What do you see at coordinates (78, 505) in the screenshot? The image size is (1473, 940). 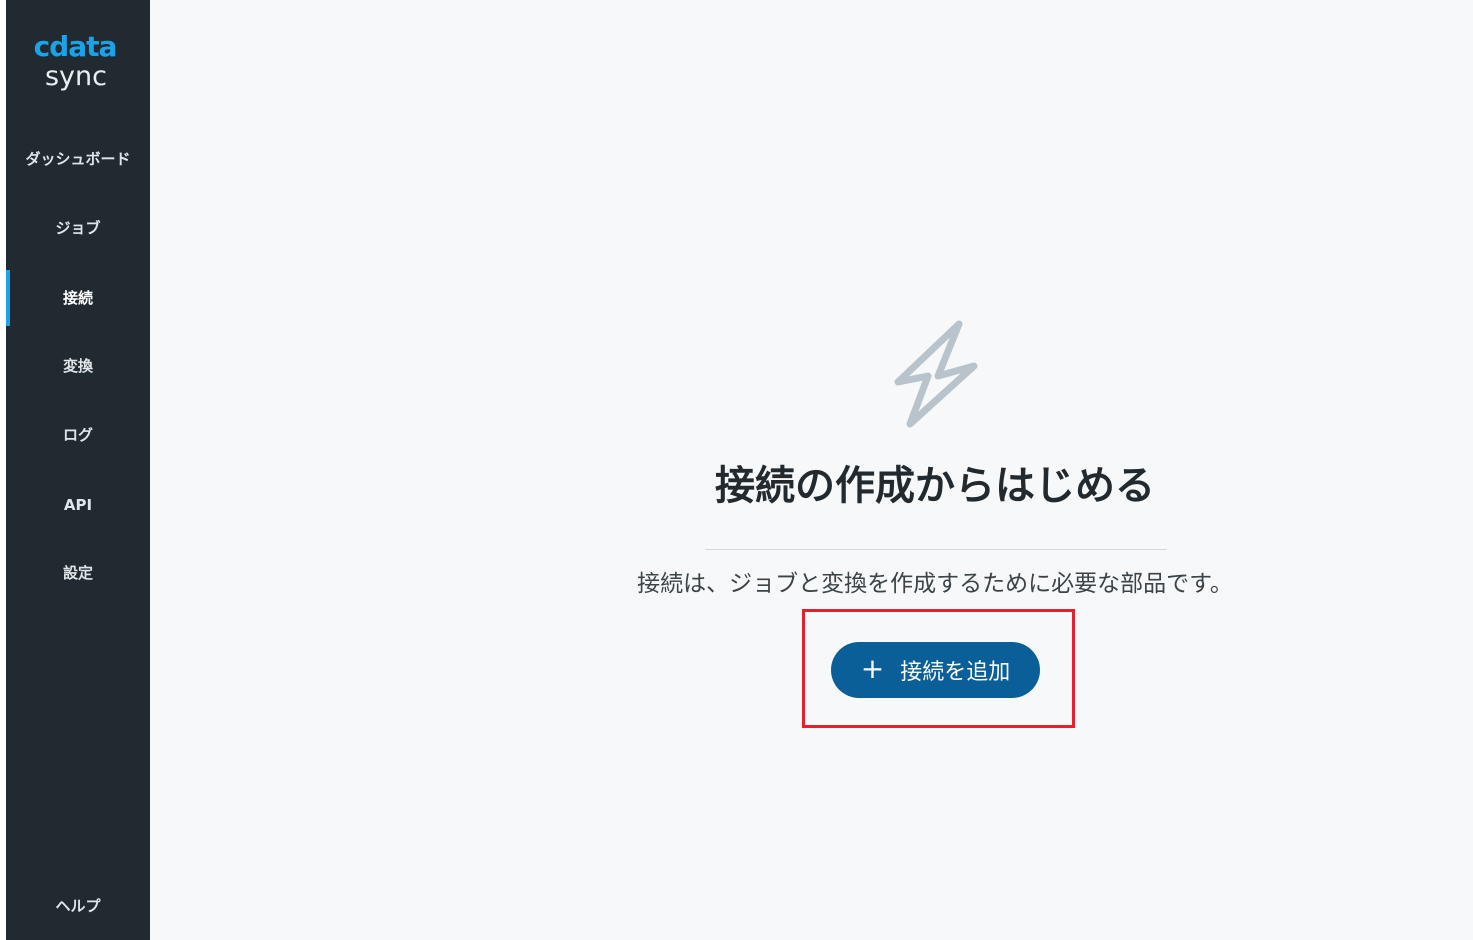 I see `sidebar-item-api: API` at bounding box center [78, 505].